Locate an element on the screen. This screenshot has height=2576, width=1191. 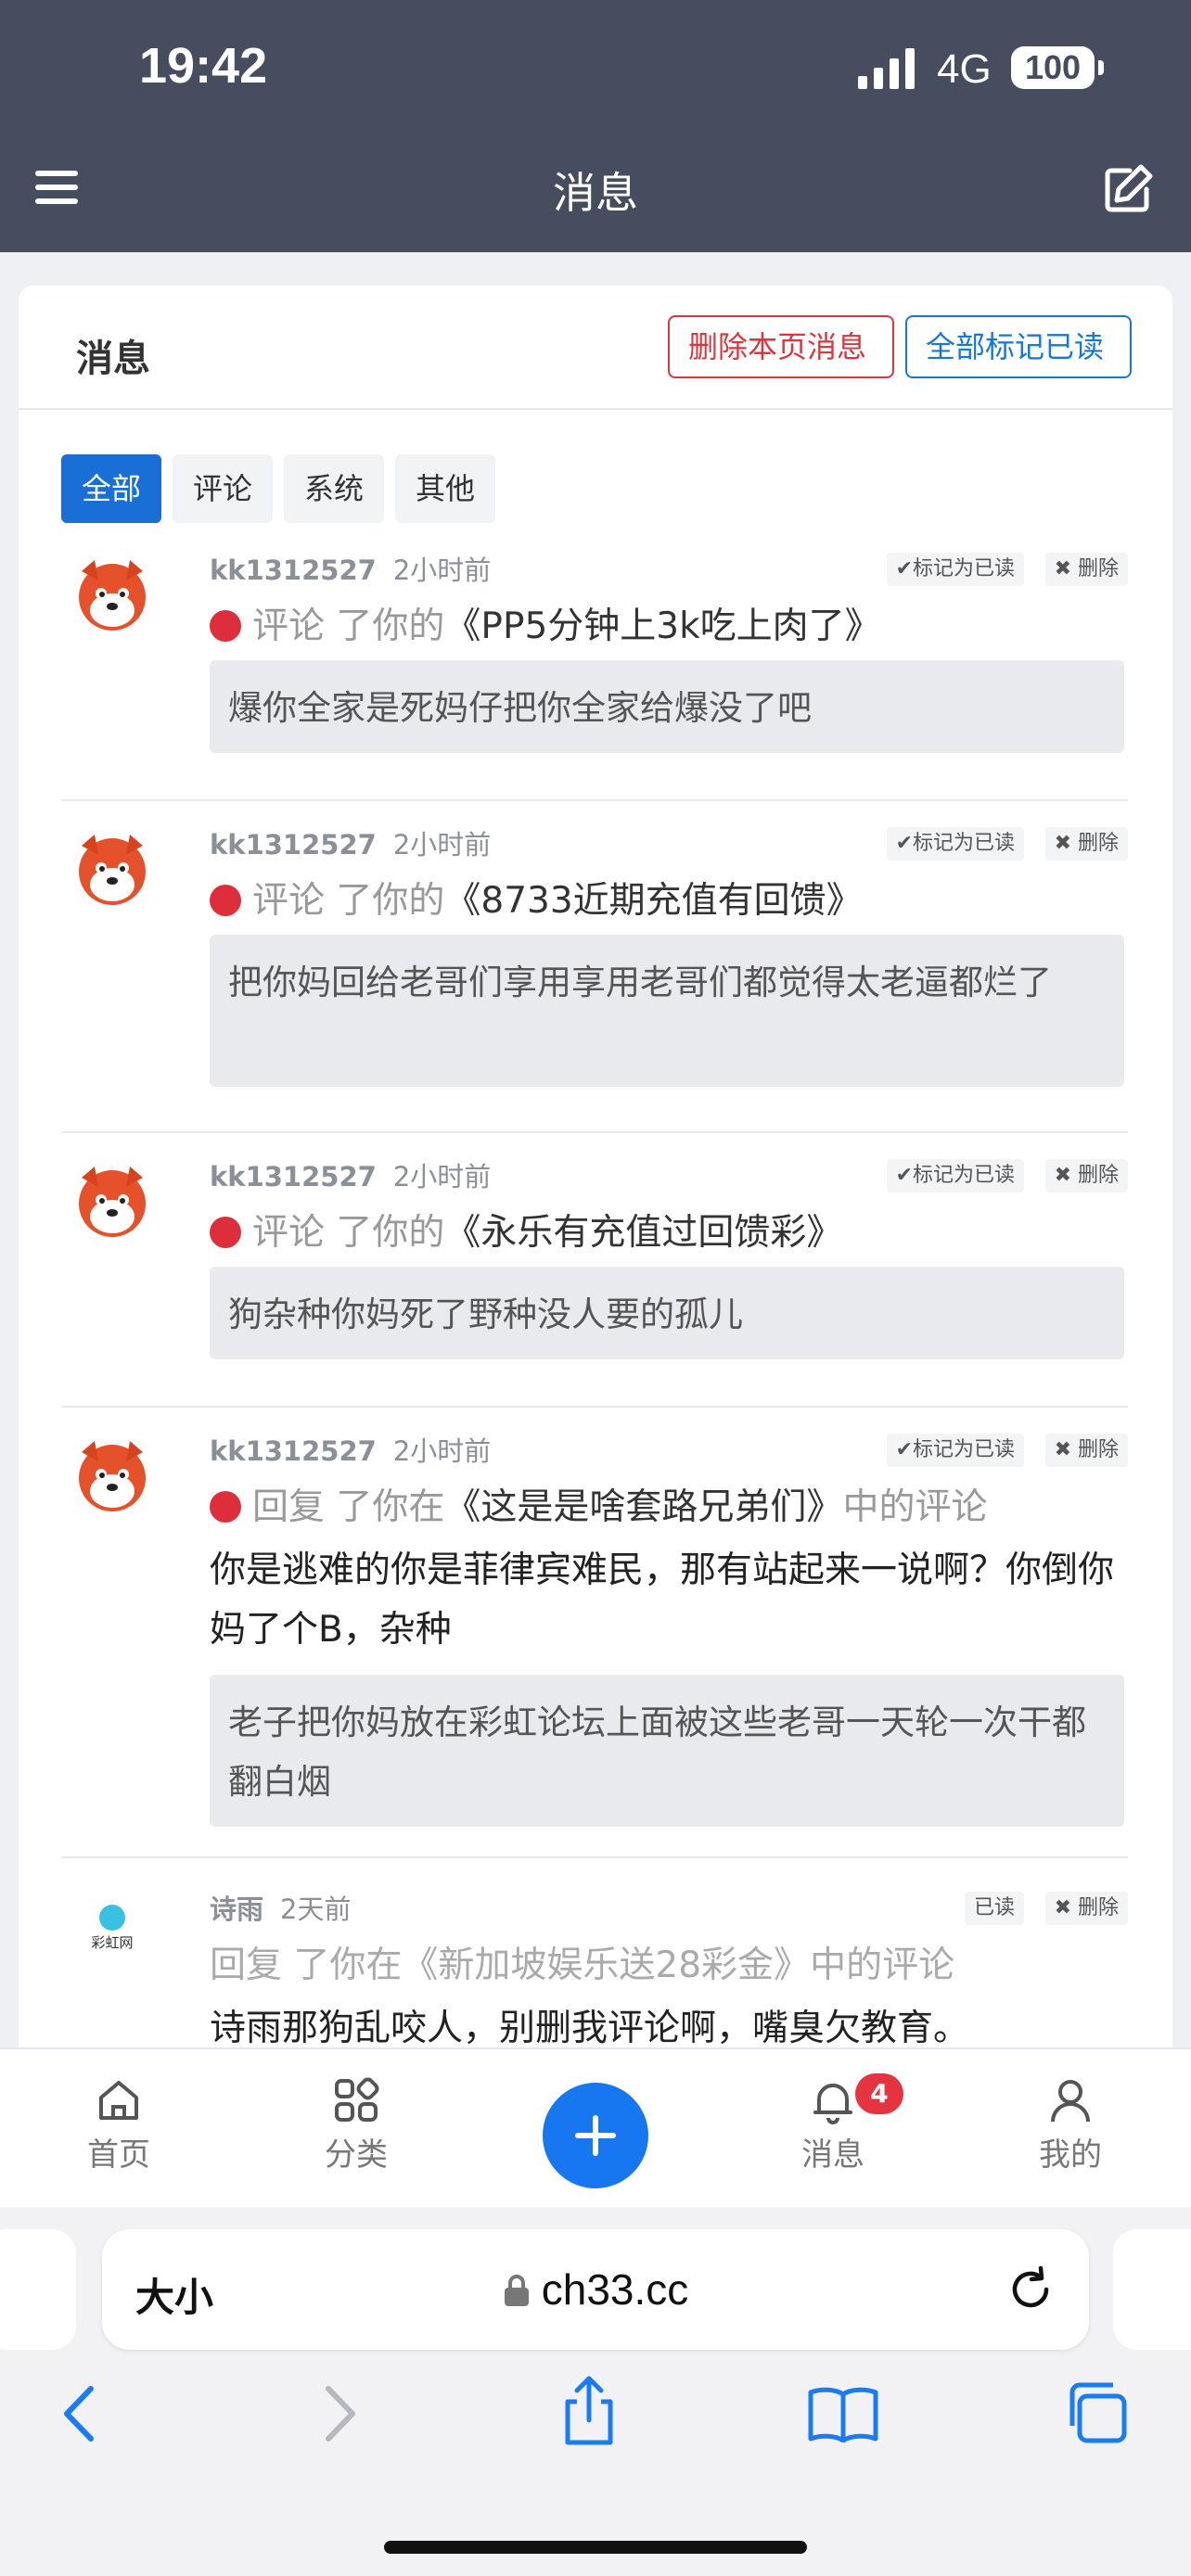
tab-system: 系统 is located at coordinates (334, 488).